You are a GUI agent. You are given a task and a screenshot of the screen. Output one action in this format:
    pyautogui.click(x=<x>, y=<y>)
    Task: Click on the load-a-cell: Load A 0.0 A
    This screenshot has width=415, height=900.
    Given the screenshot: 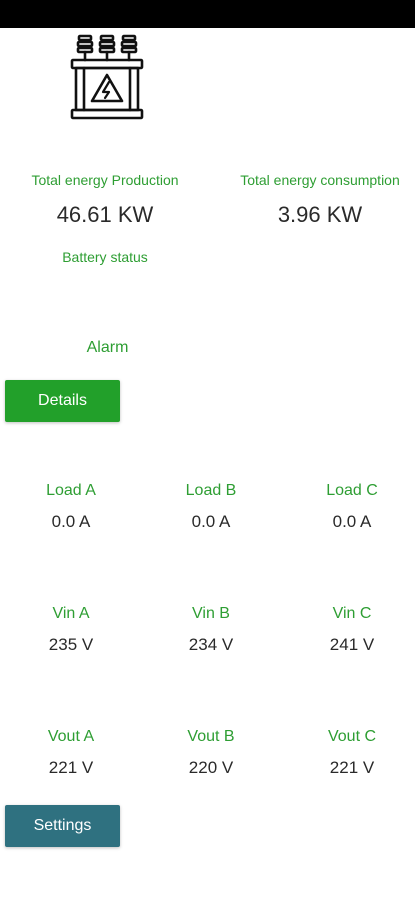 What is the action you would take?
    pyautogui.click(x=71, y=507)
    